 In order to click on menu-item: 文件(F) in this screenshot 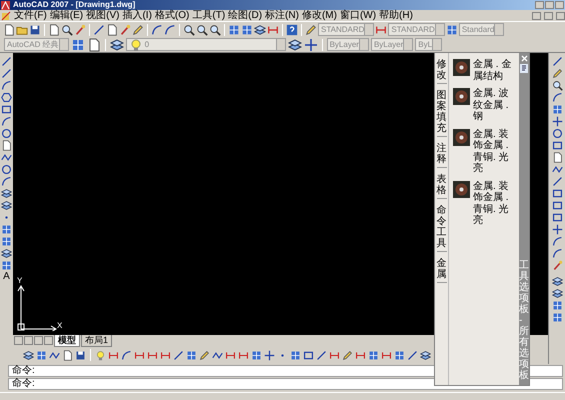, I will do `click(30, 15)`.